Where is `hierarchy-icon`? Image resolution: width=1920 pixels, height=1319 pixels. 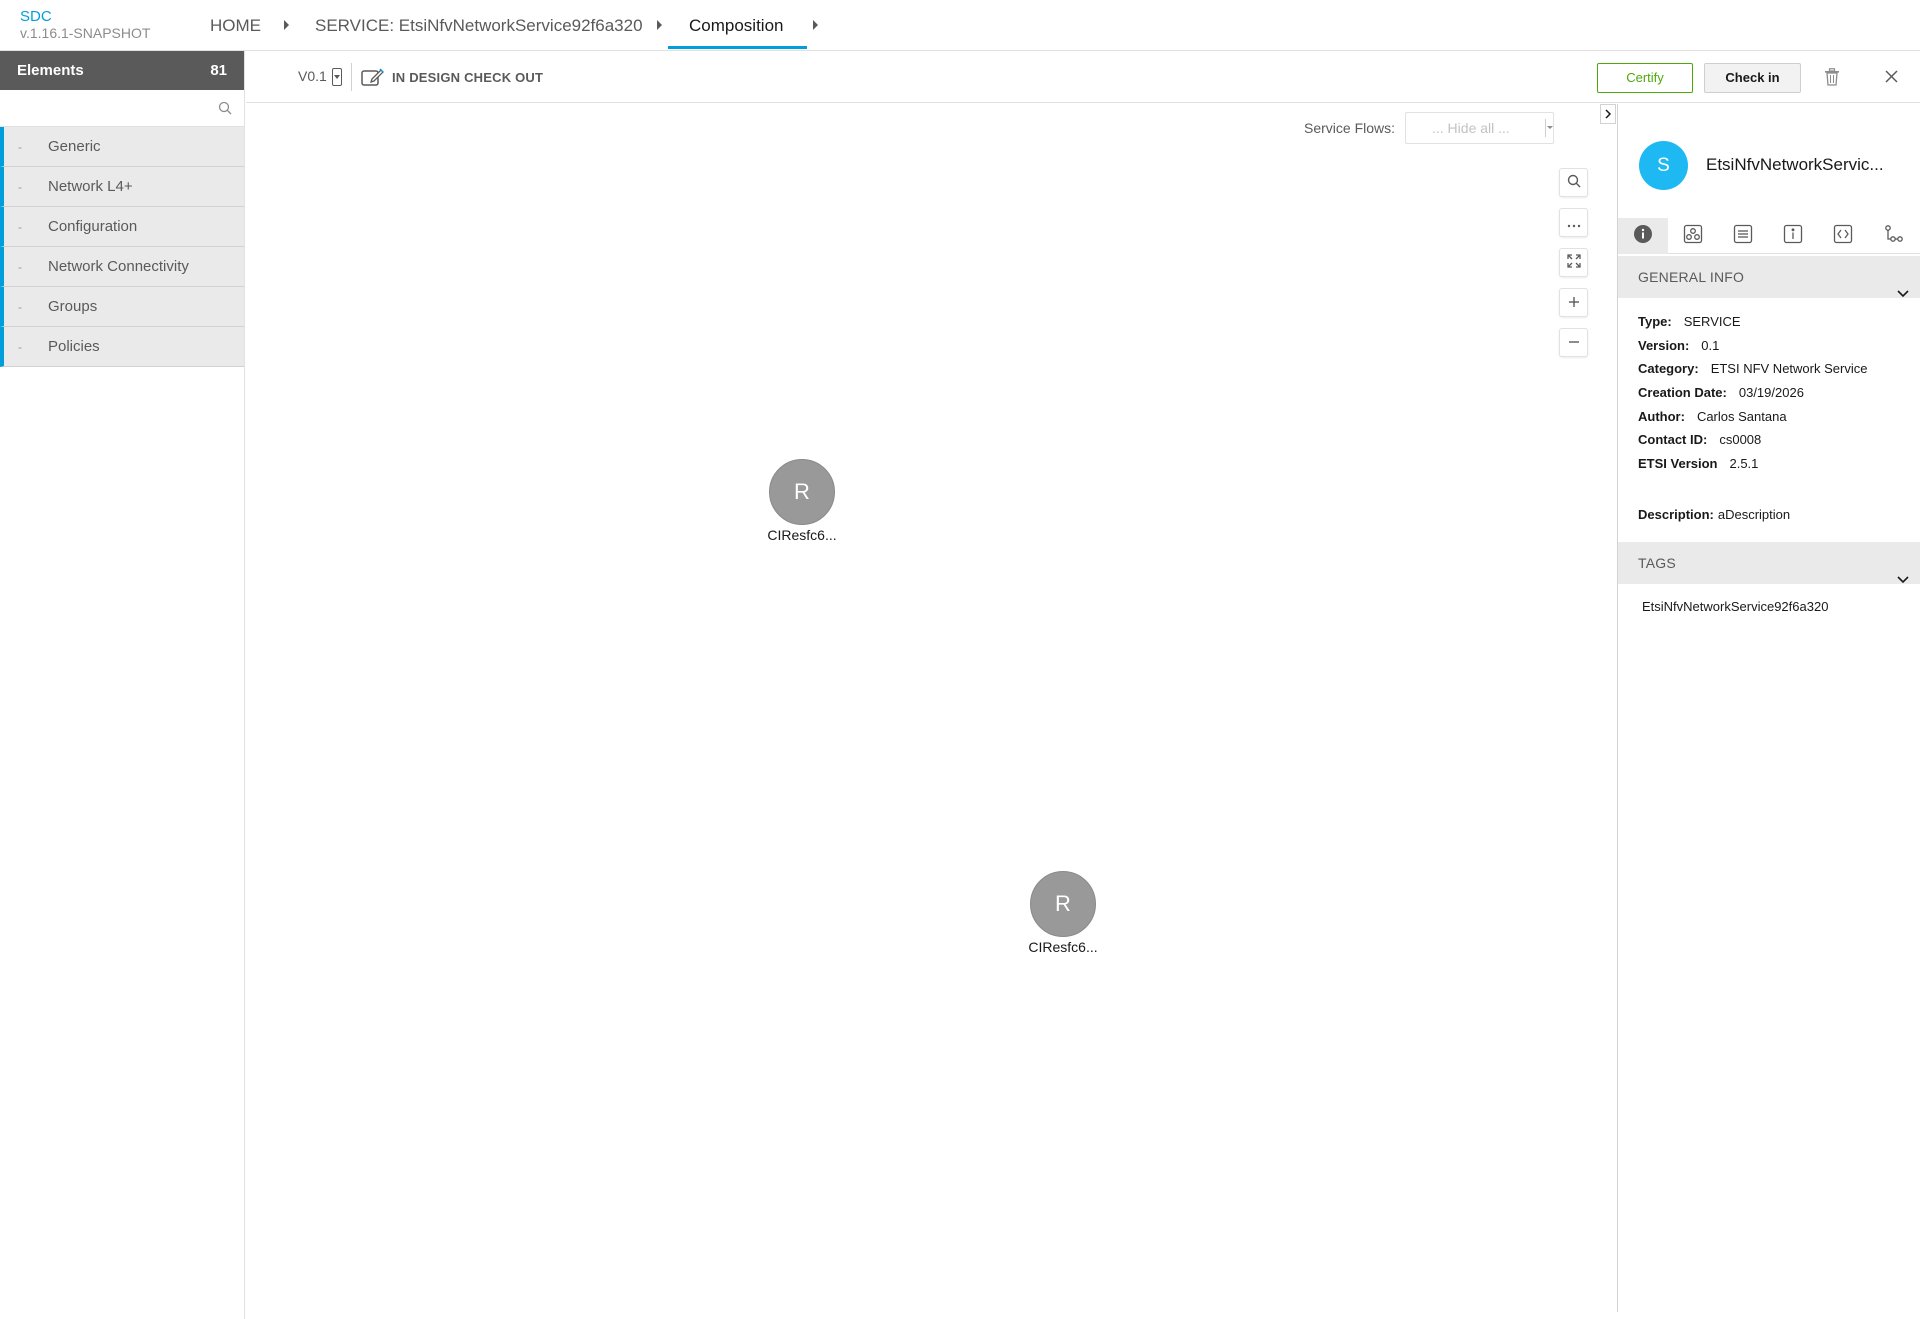 hierarchy-icon is located at coordinates (1893, 236).